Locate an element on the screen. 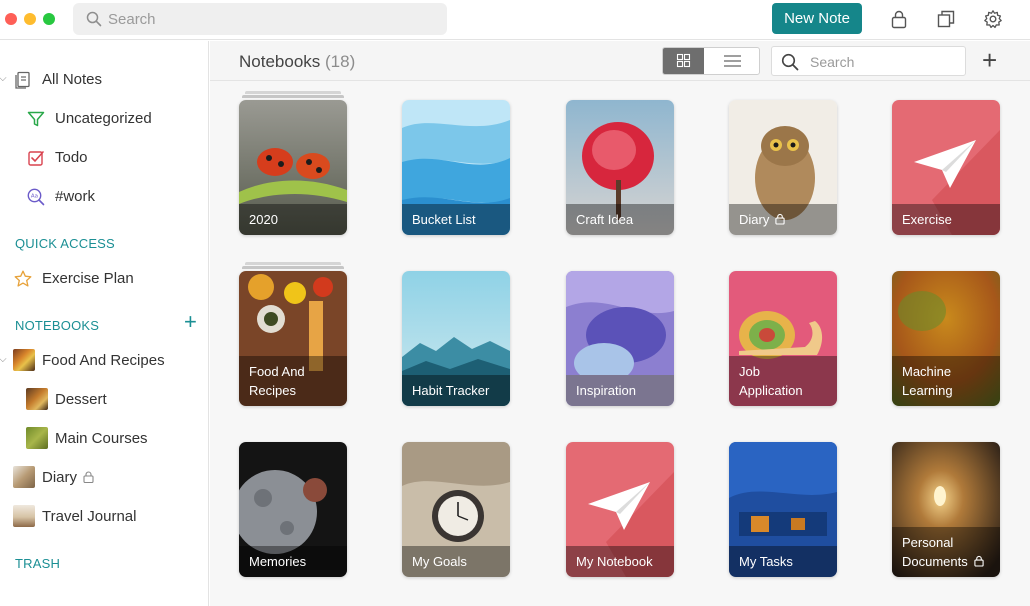 This screenshot has width=1030, height=606. sidebar-item-food-and-recipes: ⌵ Food And Recipes is located at coordinates (104, 361).